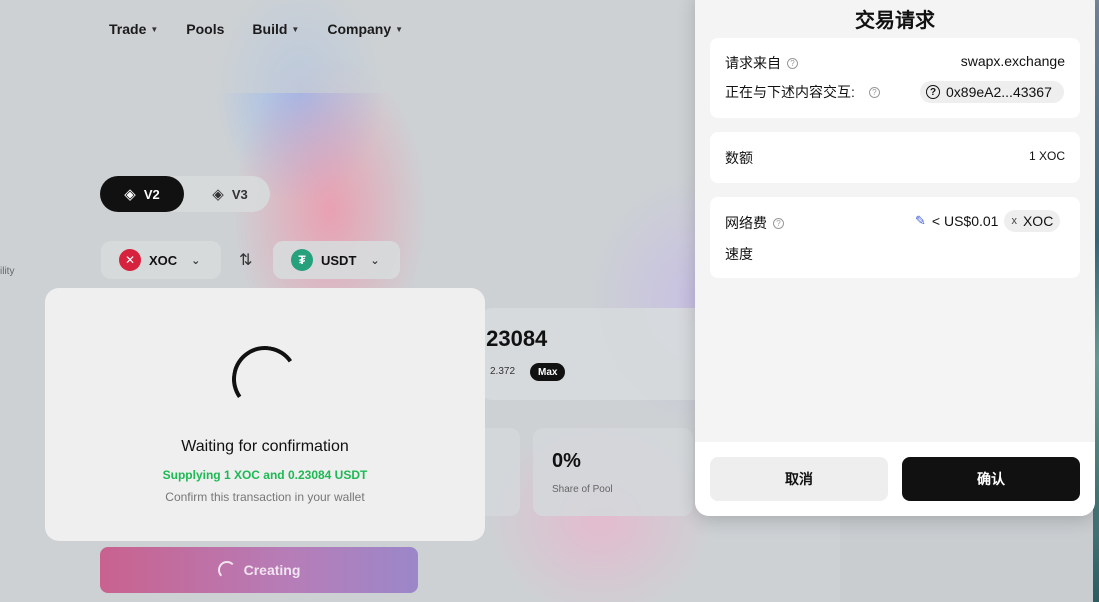 This screenshot has width=1099, height=602. I want to click on swap-arrows-icon: ⇅, so click(245, 260).